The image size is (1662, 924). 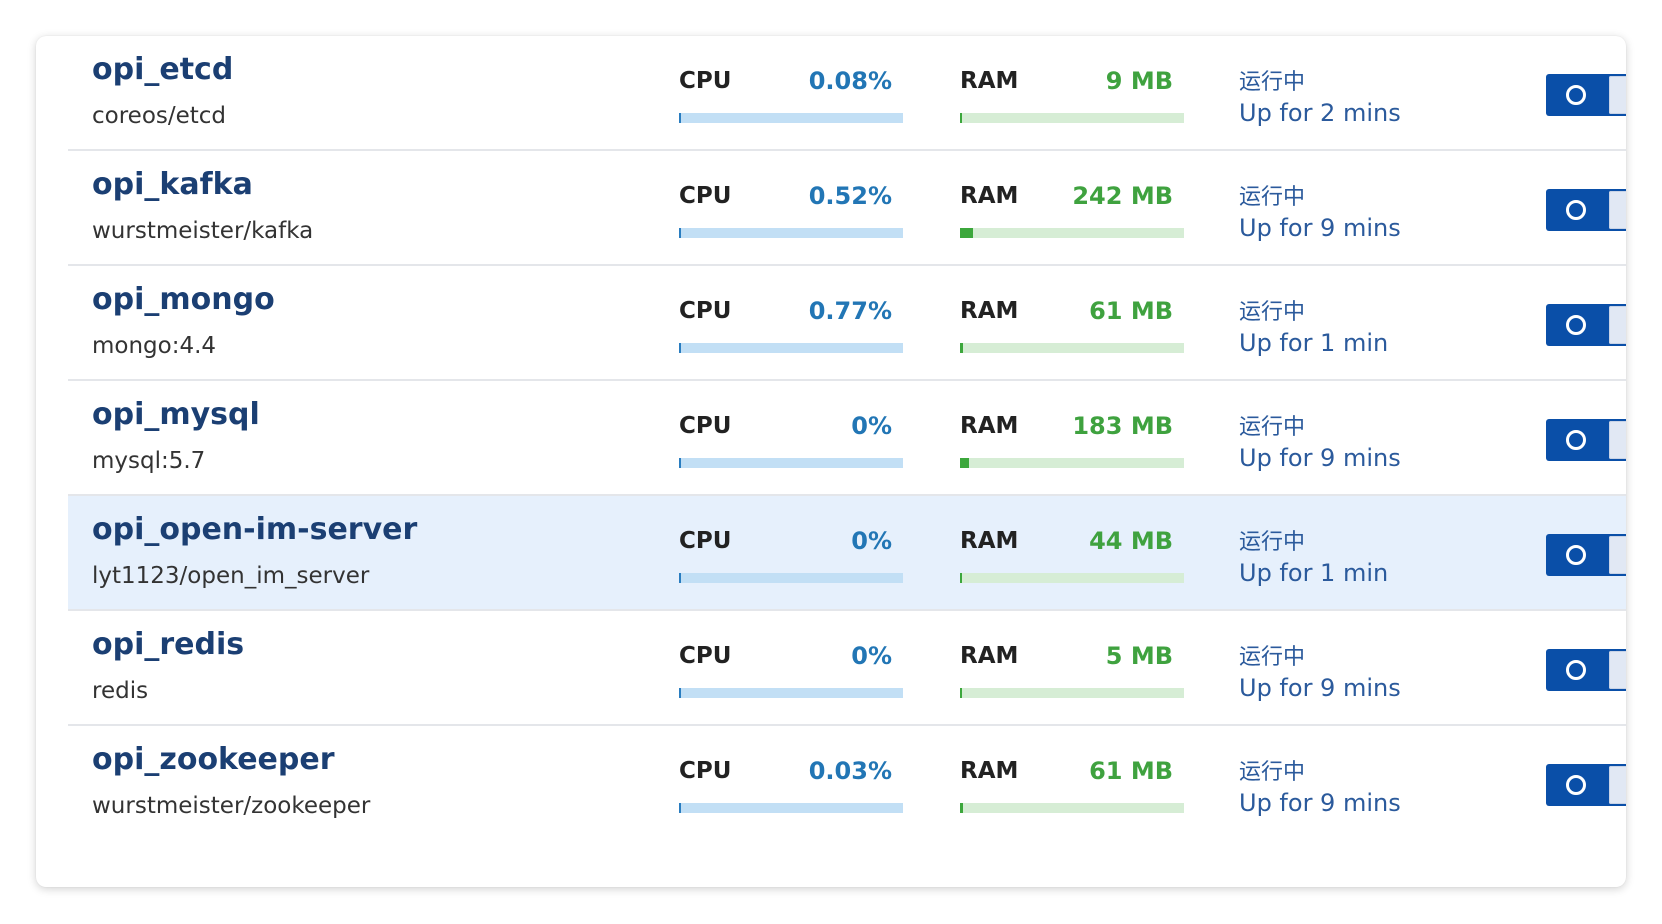 I want to click on container-image: wurstmeister/kafka, so click(x=203, y=231).